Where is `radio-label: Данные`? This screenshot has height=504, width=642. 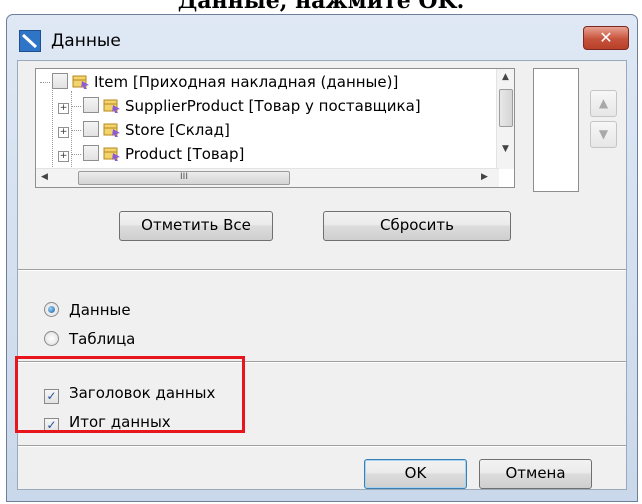
radio-label: Данные is located at coordinates (100, 310).